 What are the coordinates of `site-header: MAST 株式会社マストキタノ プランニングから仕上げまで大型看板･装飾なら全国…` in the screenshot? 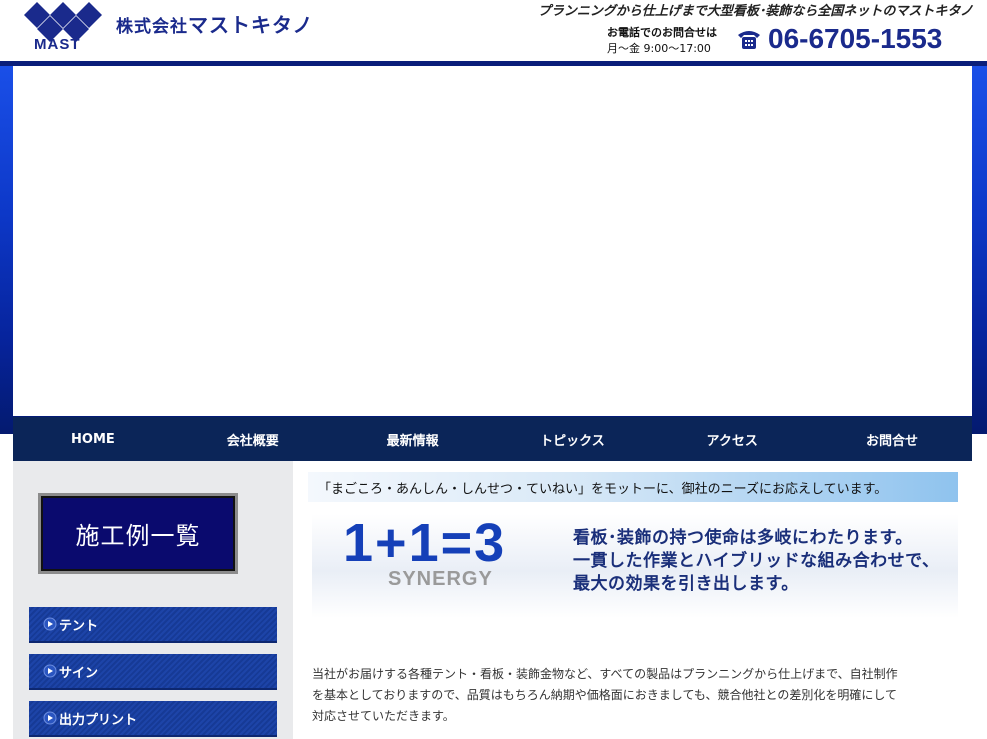 It's located at (493, 31).